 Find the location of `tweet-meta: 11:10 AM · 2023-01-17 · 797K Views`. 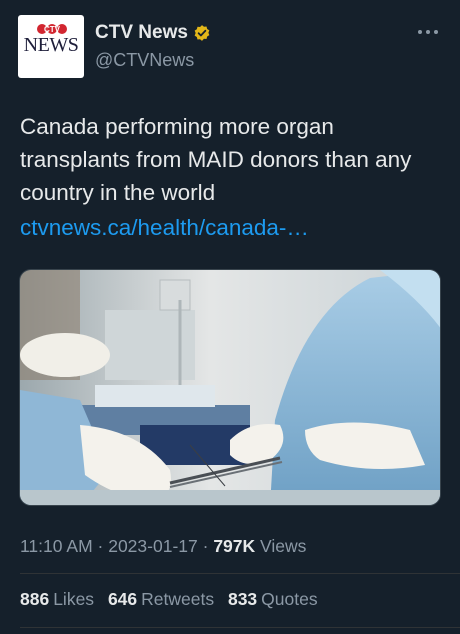

tweet-meta: 11:10 AM · 2023-01-17 · 797K Views is located at coordinates (163, 546).